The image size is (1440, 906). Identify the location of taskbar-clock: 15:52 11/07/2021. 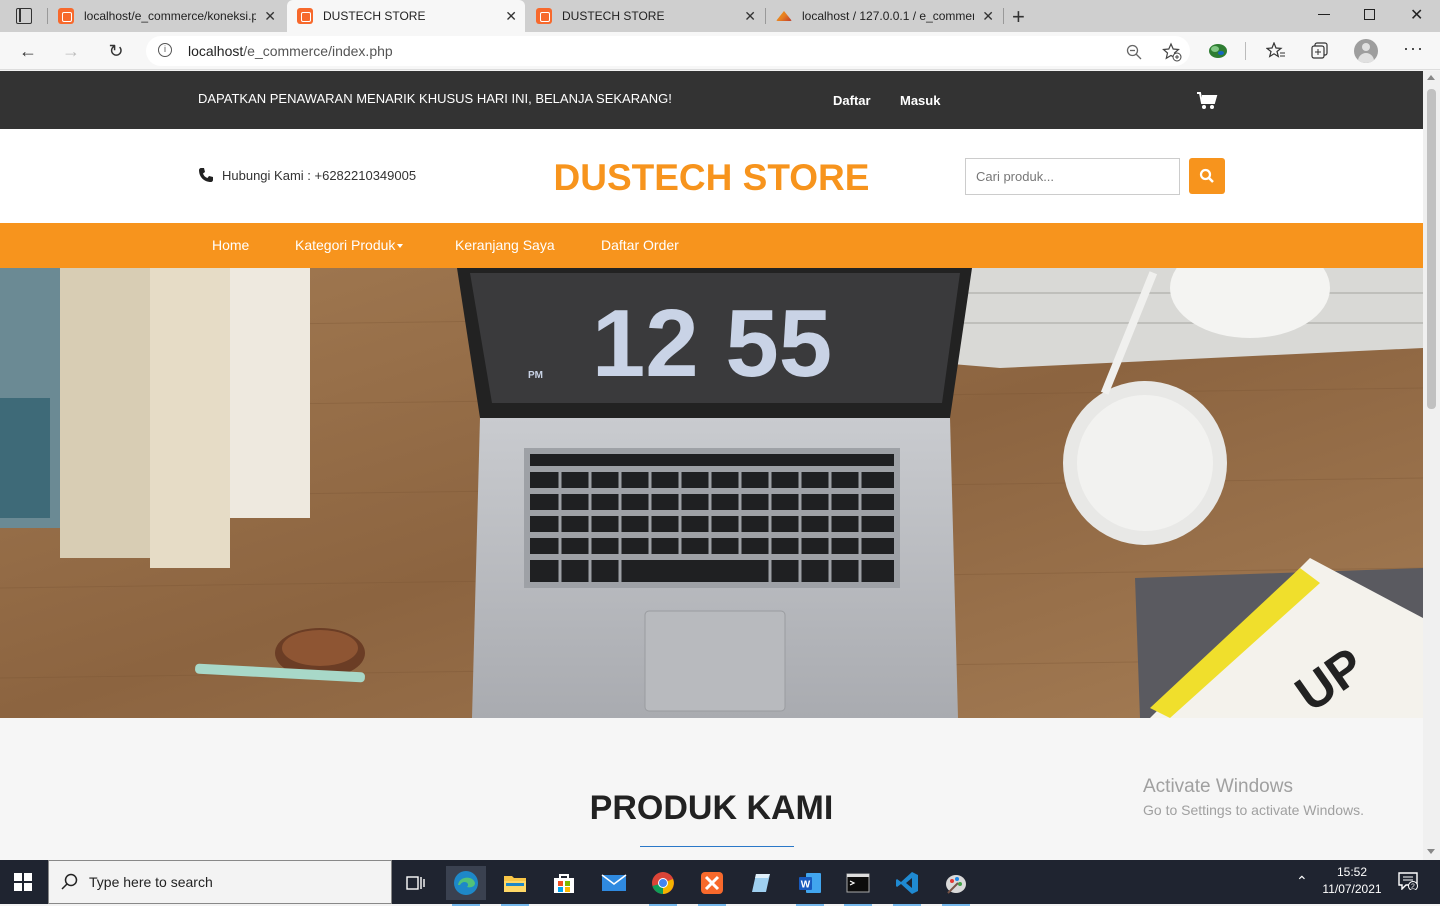
(1352, 881).